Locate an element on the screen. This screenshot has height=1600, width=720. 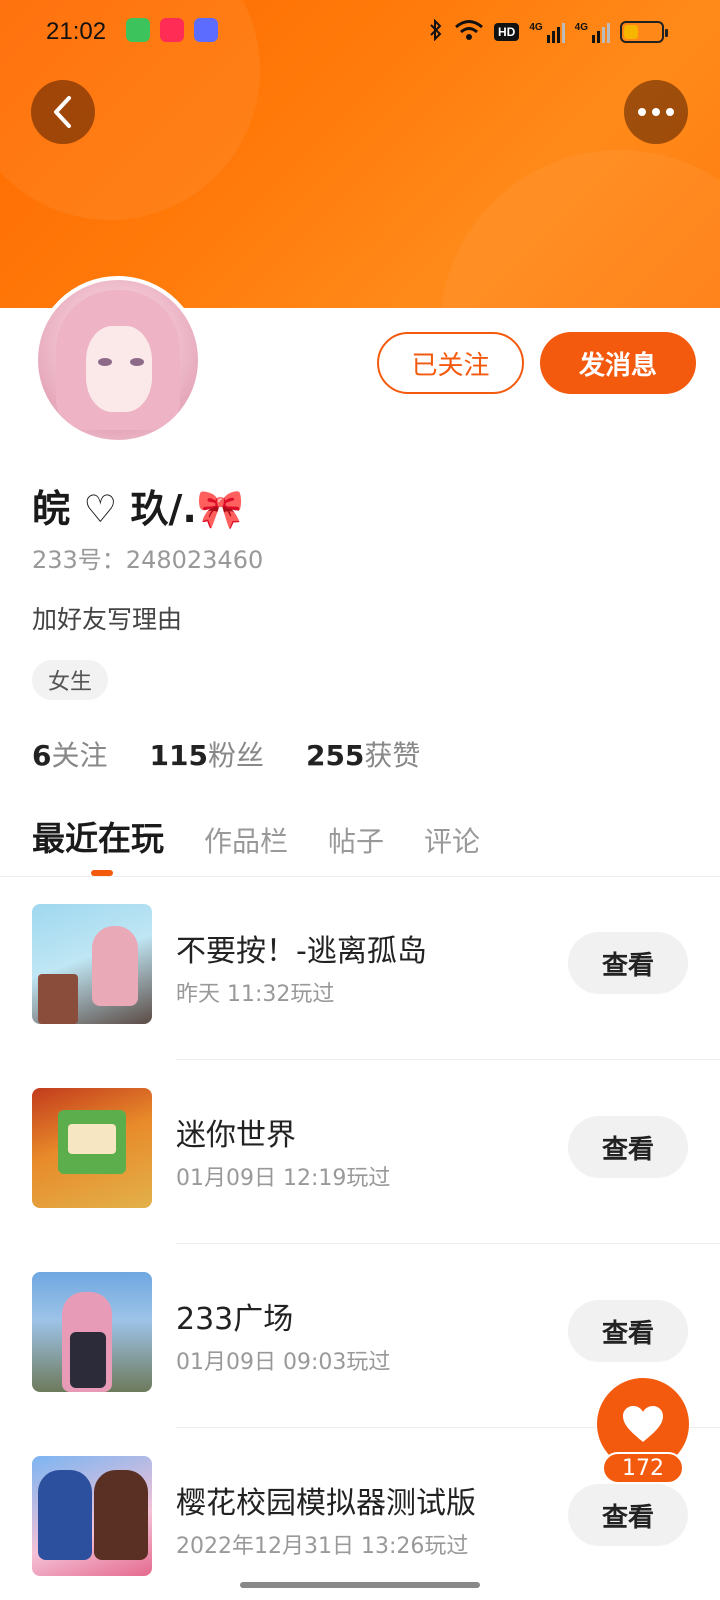
hd-icon: HD is located at coordinates (506, 32).